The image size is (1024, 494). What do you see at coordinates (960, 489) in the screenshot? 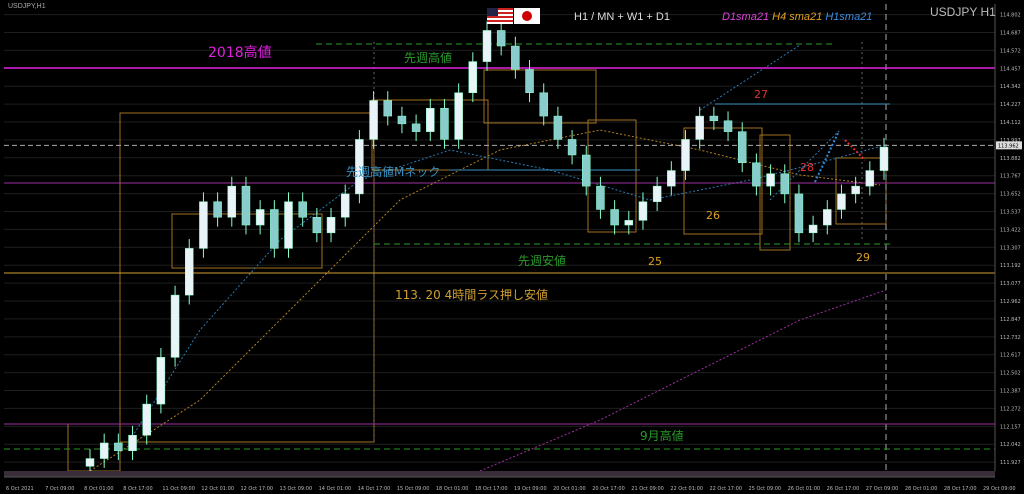
I see `time-tick-label: 28 Oct 17:00` at bounding box center [960, 489].